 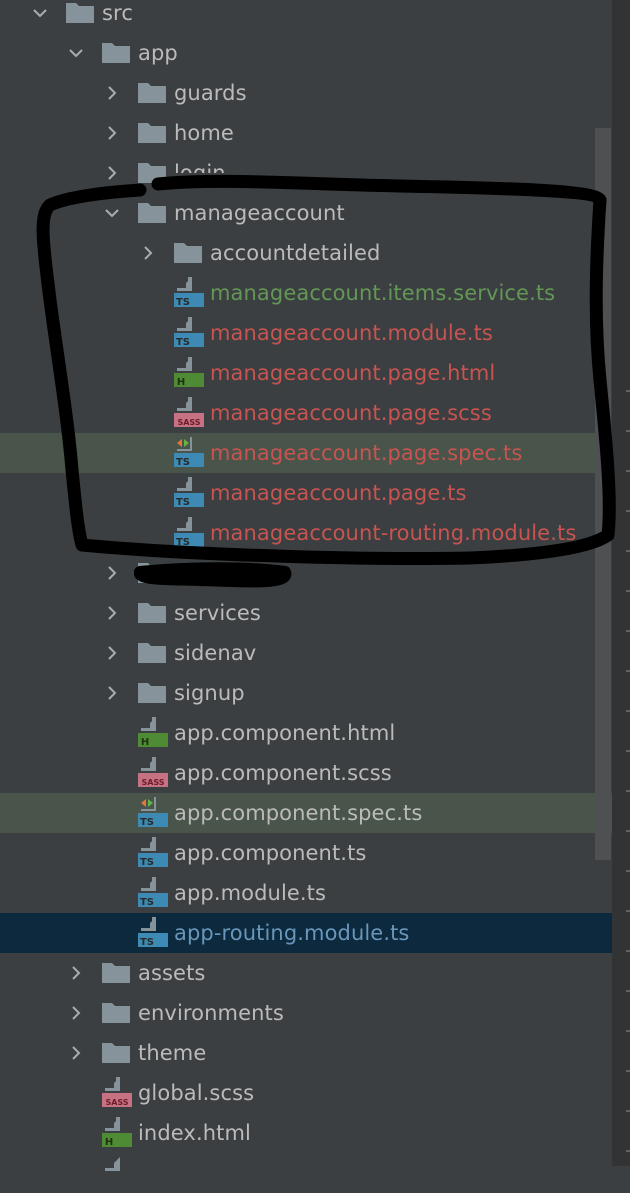 What do you see at coordinates (315, 1173) in the screenshot?
I see `tree-file-row` at bounding box center [315, 1173].